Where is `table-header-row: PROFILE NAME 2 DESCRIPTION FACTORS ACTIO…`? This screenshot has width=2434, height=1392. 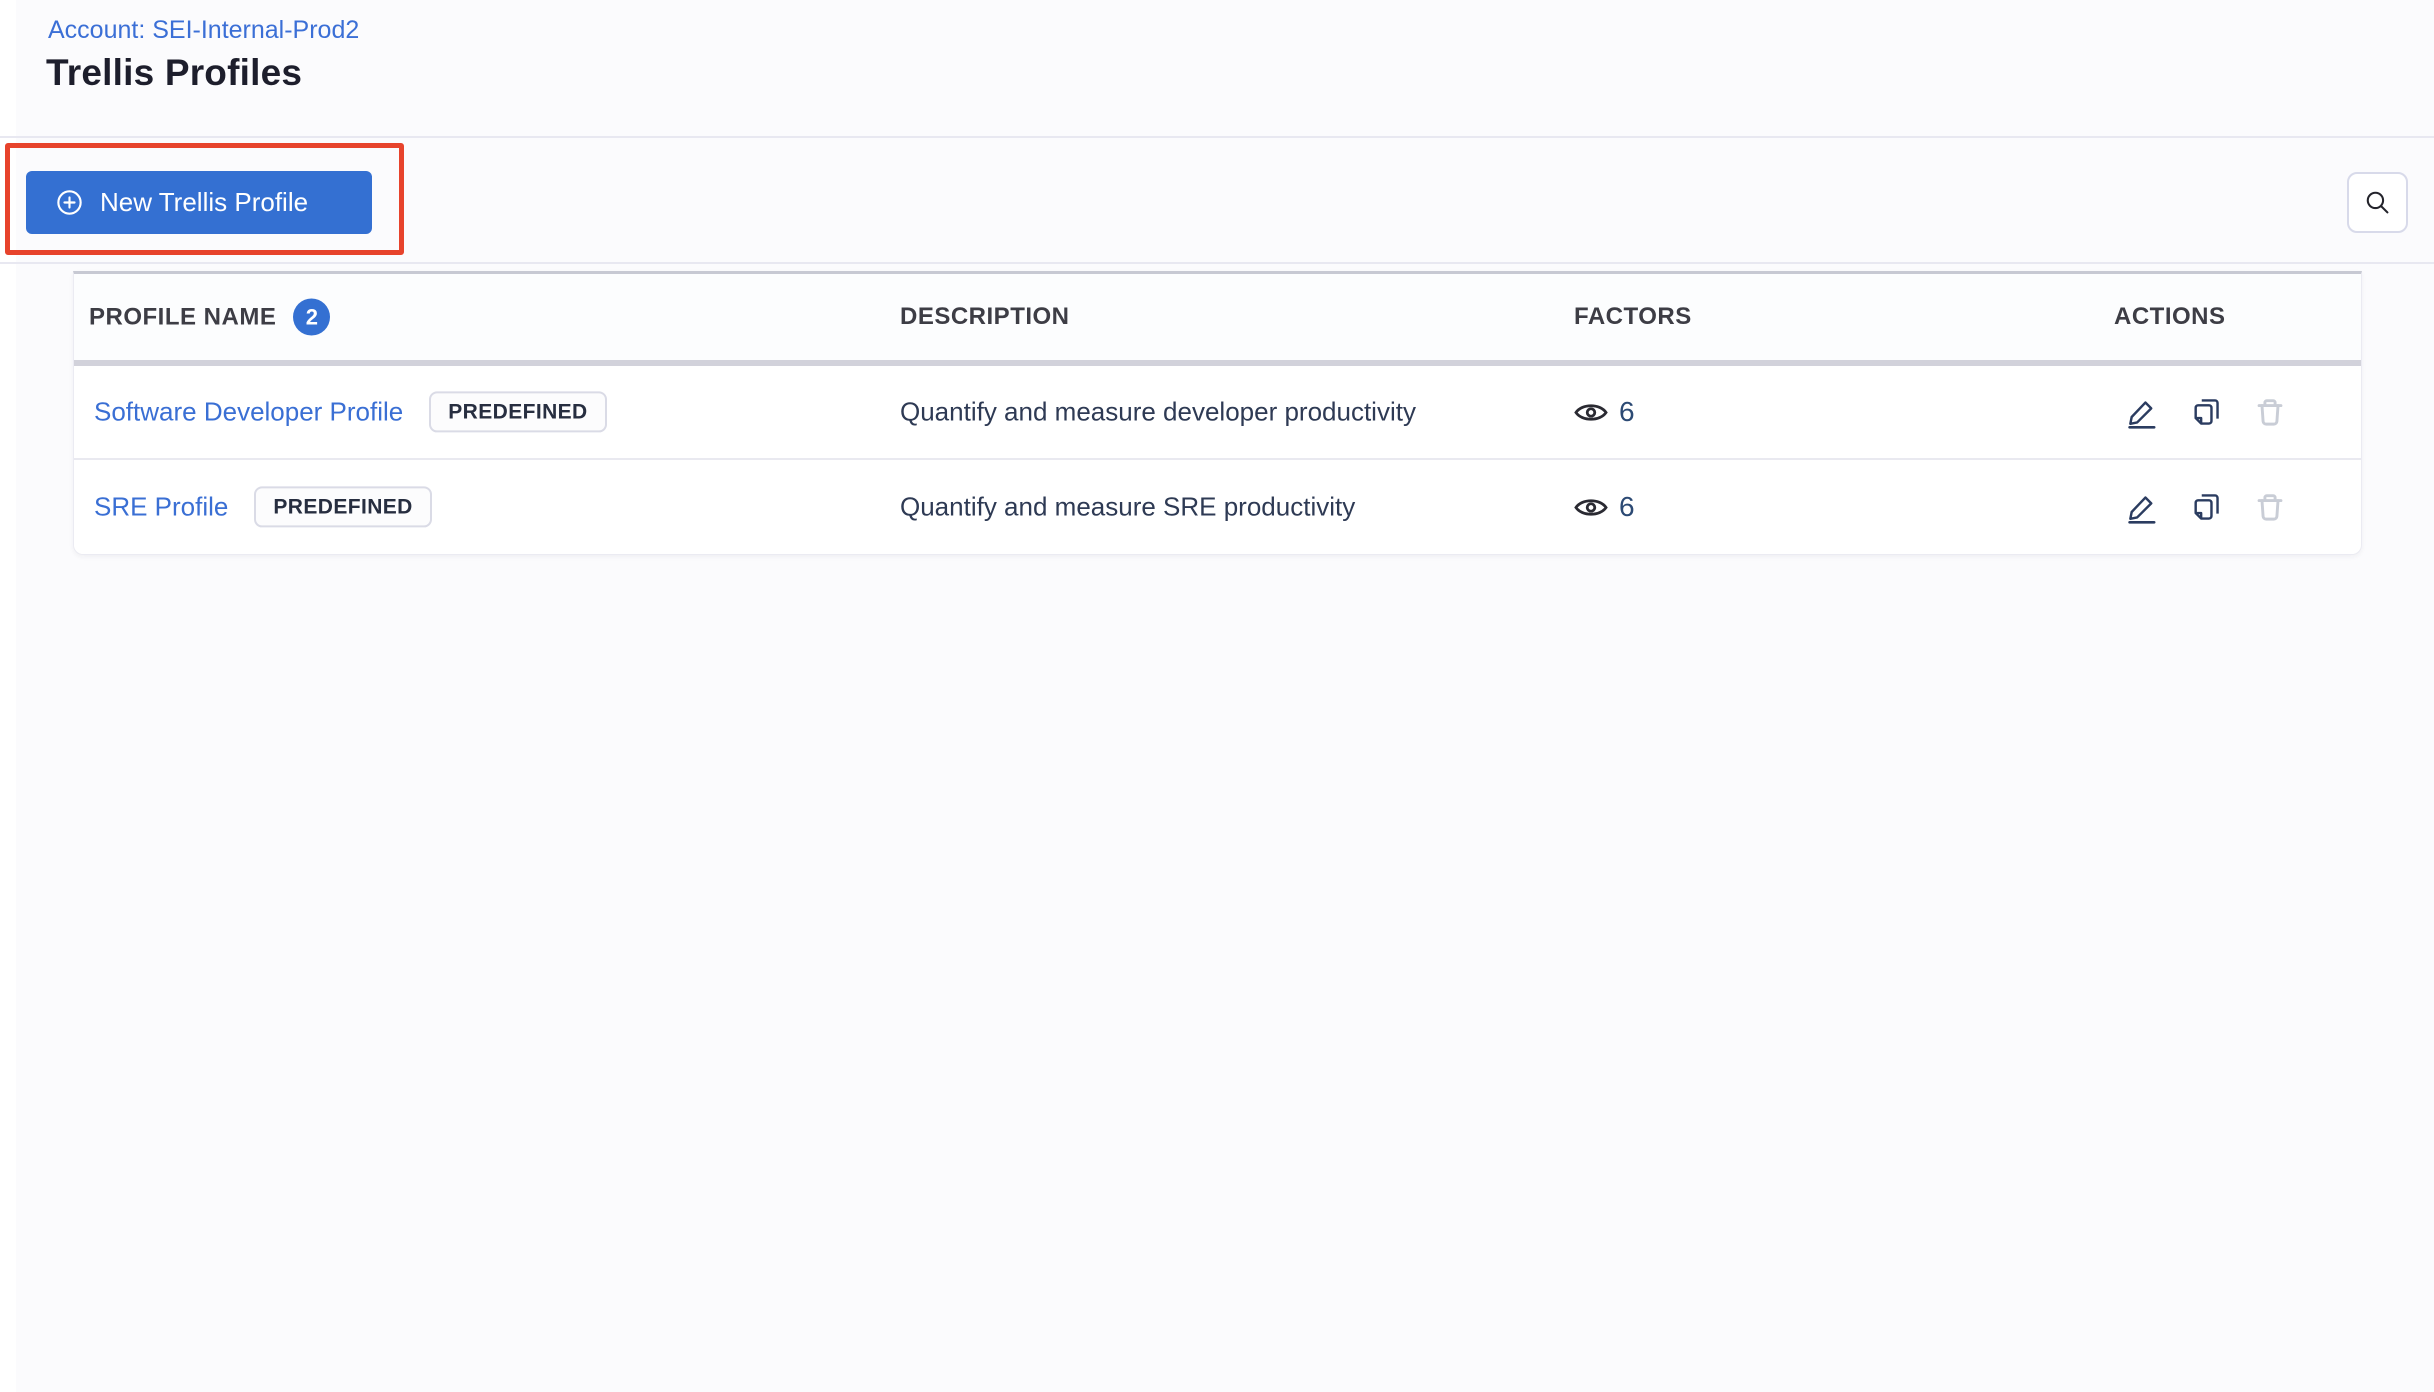
table-header-row: PROFILE NAME 2 DESCRIPTION FACTORS ACTIO… is located at coordinates (1217, 320).